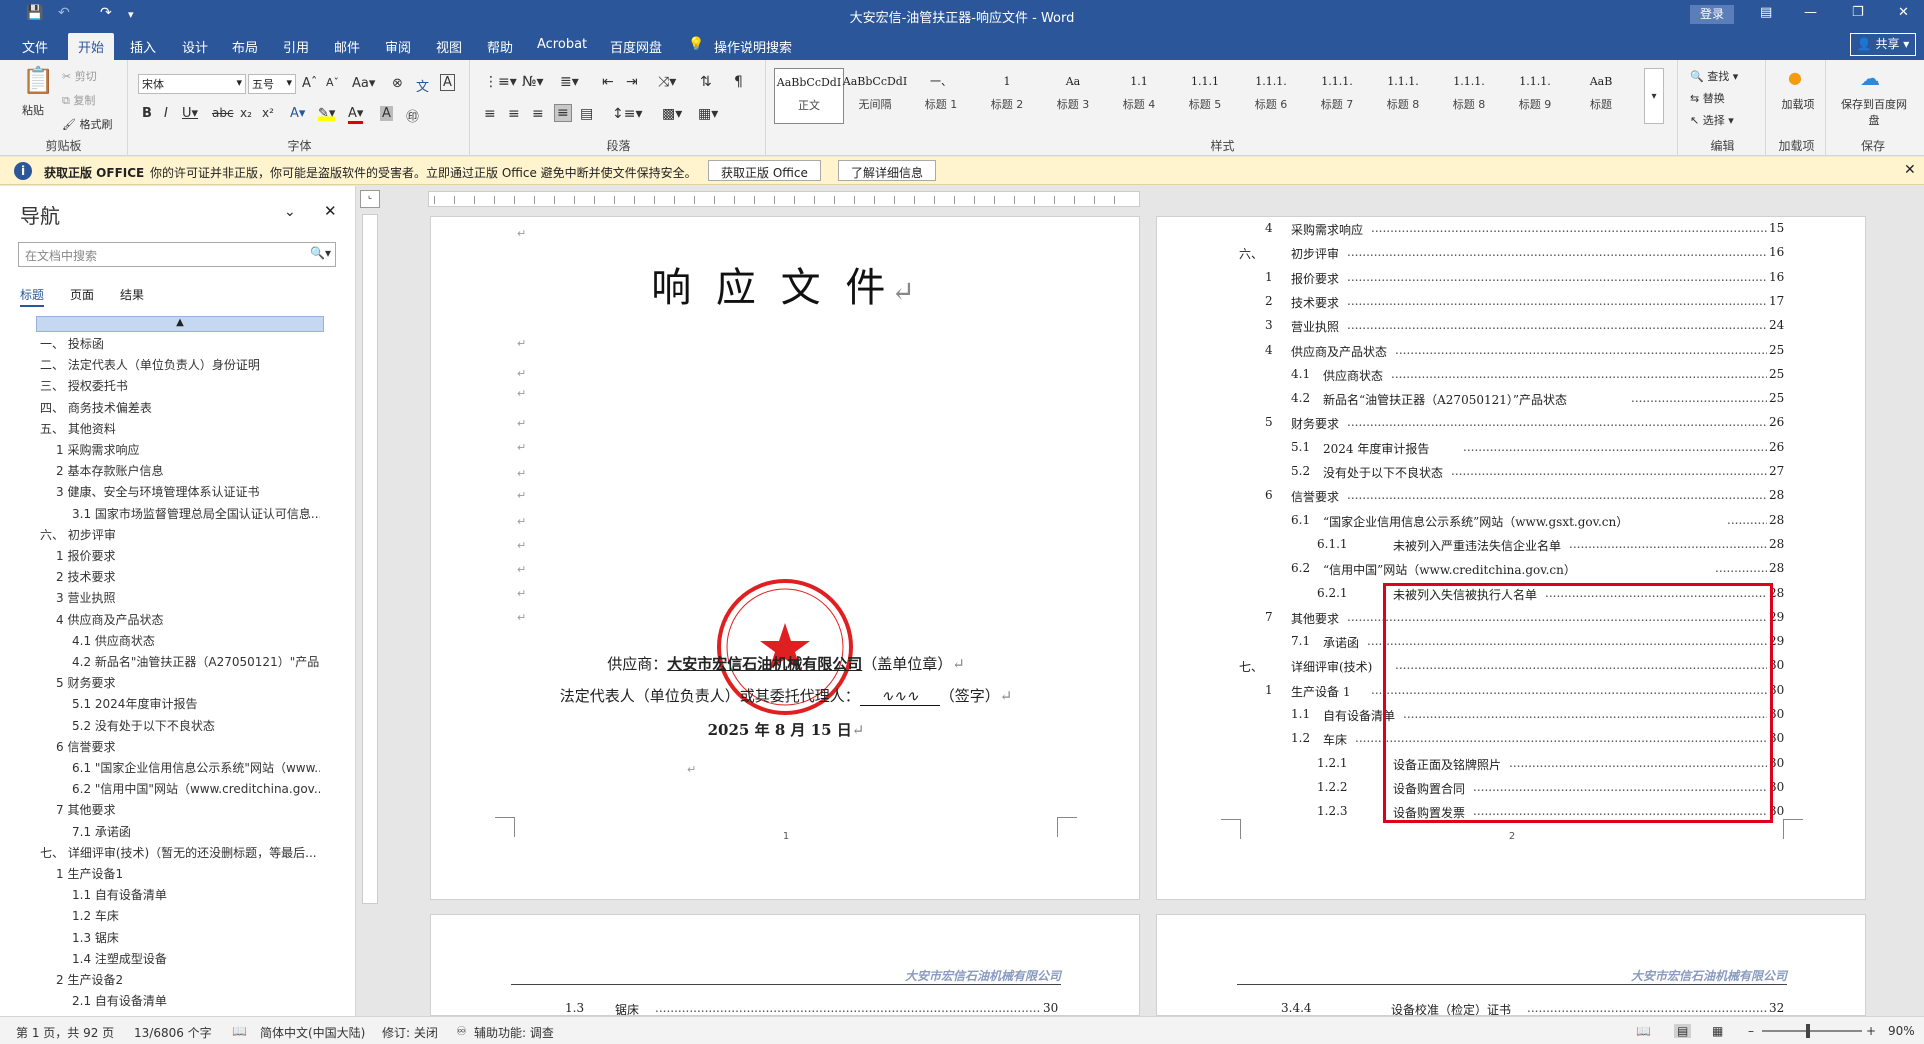 This screenshot has height=1044, width=1924. I want to click on phonetic-icon: 文, so click(422, 85).